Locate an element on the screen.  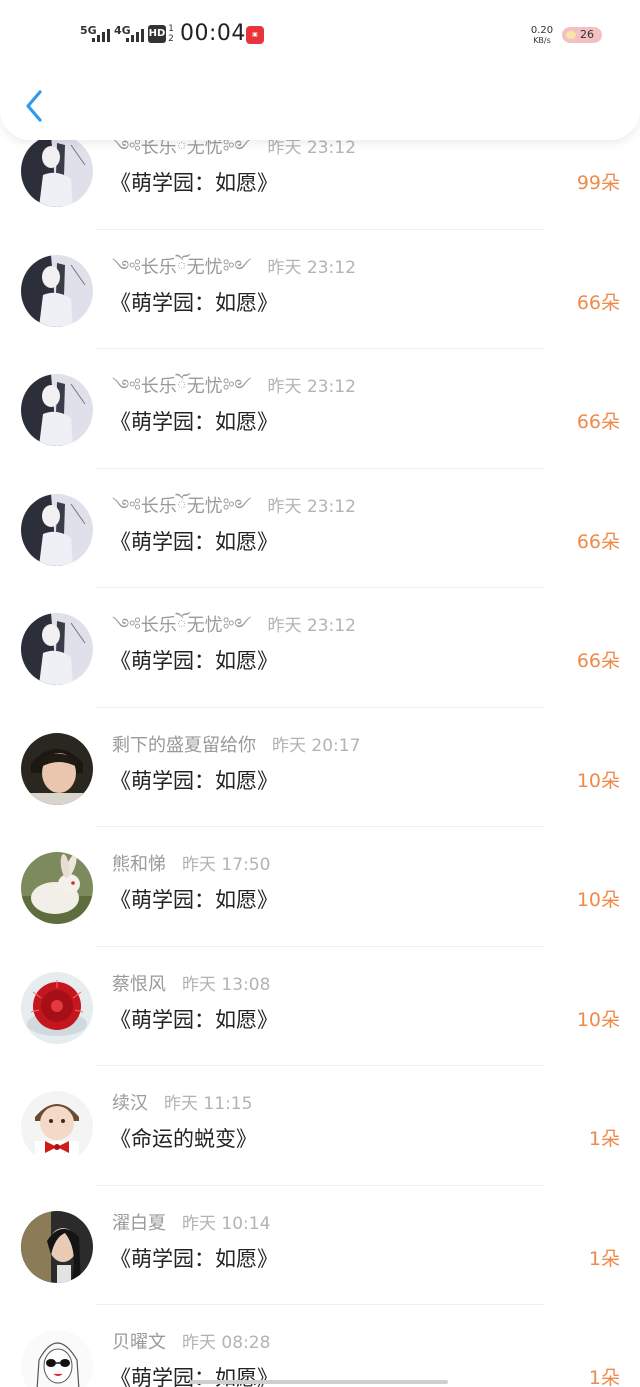
record-meta: 蔡恨风 昨天 13:08 is located at coordinates (191, 985).